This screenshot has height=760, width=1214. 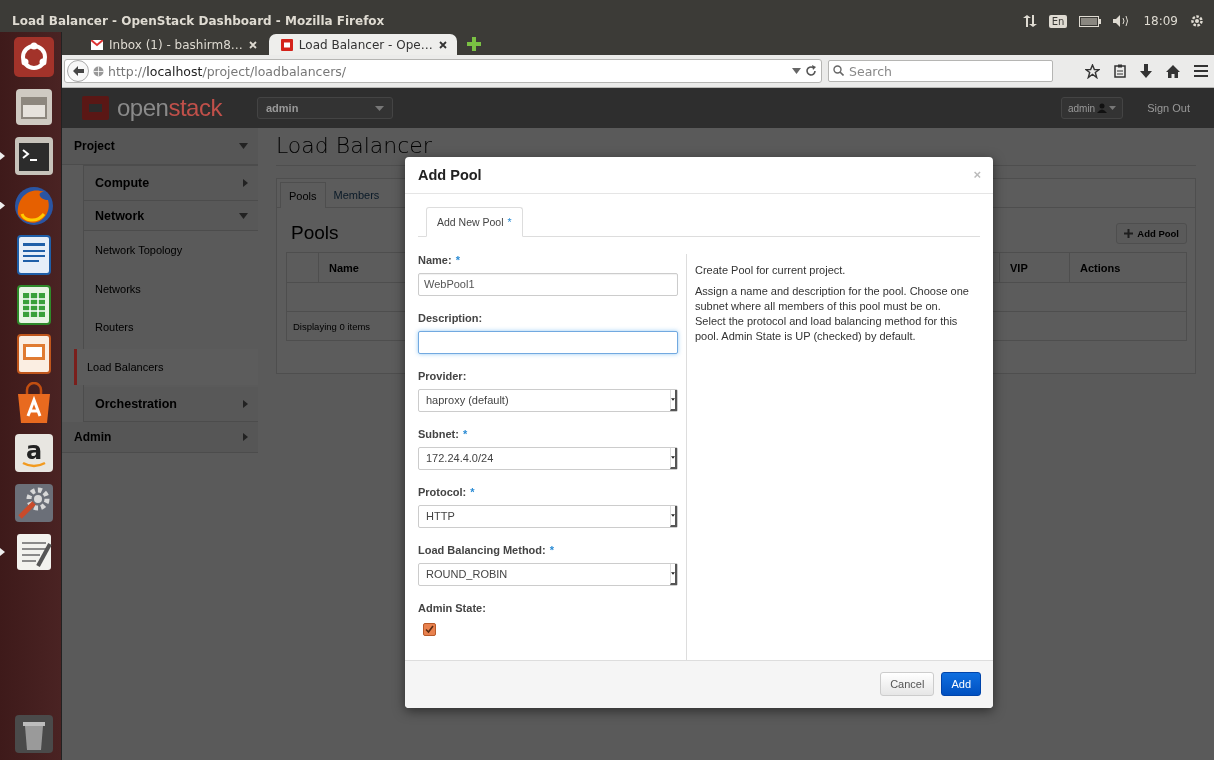 I want to click on shop-icon: a, so click(x=34, y=453).